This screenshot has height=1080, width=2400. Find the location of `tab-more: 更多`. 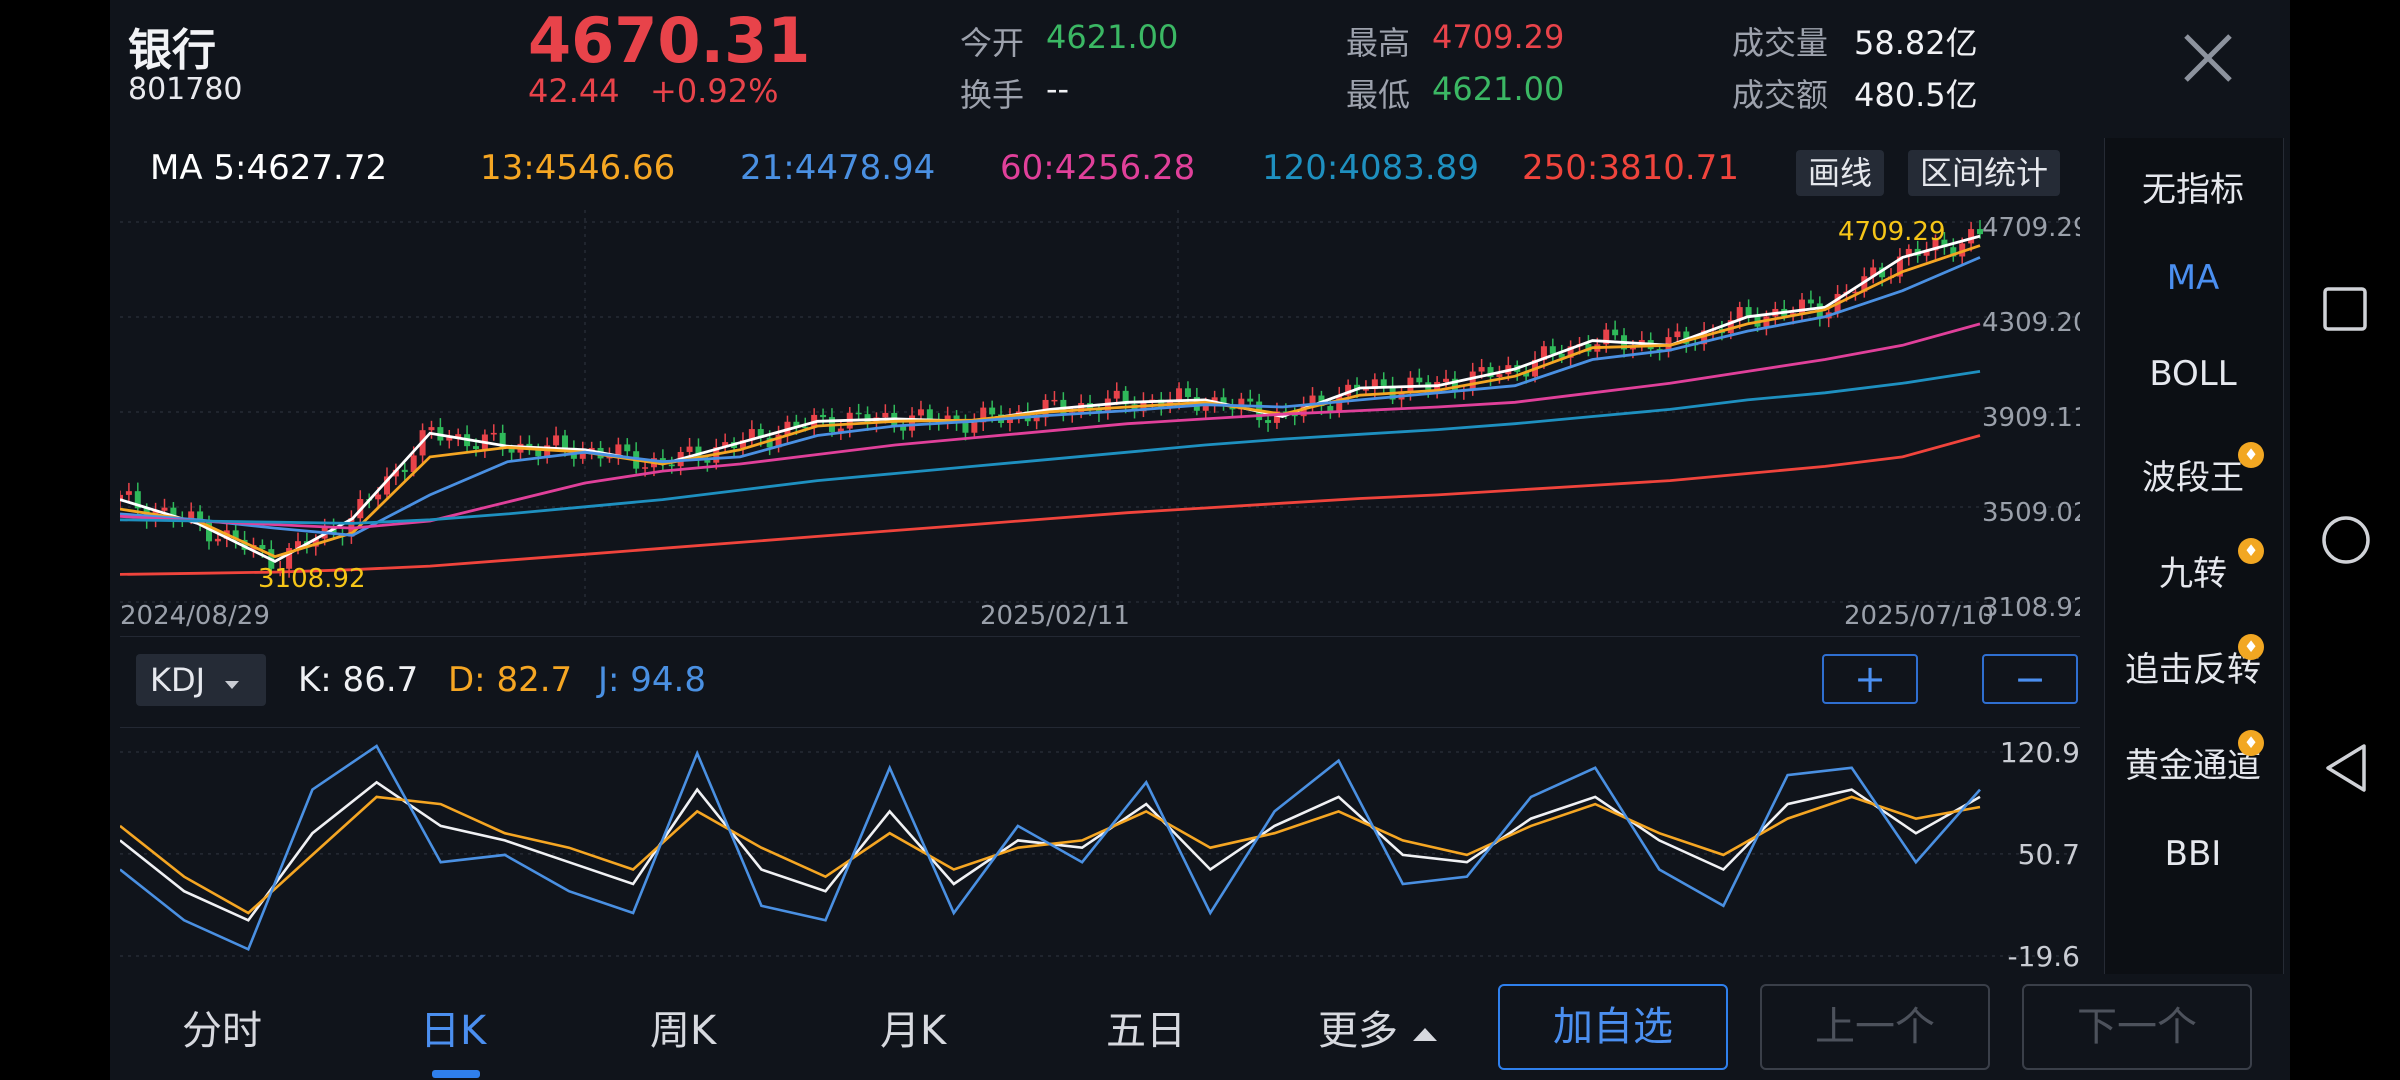

tab-more: 更多 is located at coordinates (1378, 1027).